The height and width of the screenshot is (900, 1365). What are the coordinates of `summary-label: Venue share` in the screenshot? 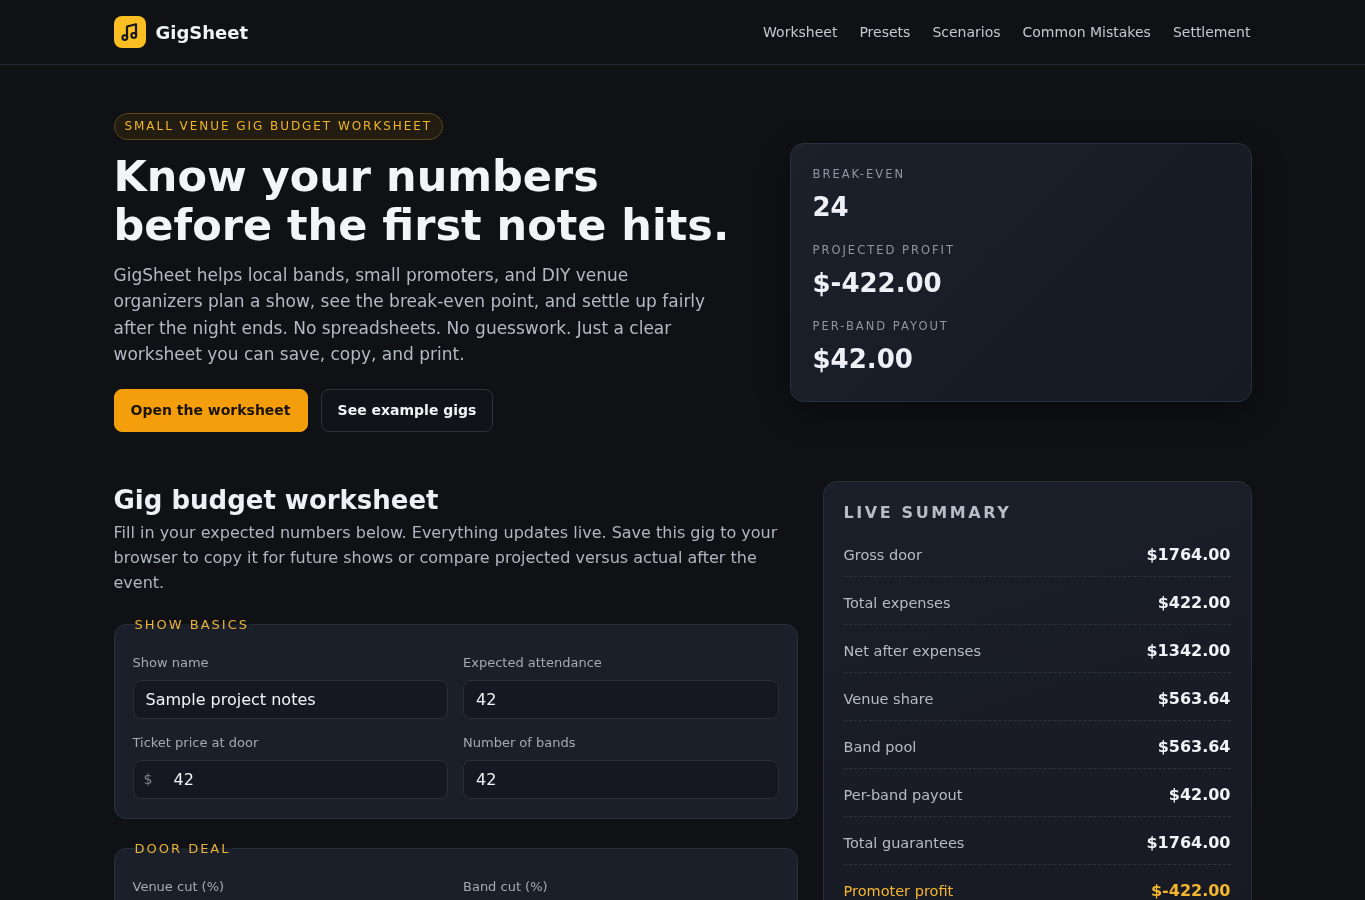 It's located at (888, 699).